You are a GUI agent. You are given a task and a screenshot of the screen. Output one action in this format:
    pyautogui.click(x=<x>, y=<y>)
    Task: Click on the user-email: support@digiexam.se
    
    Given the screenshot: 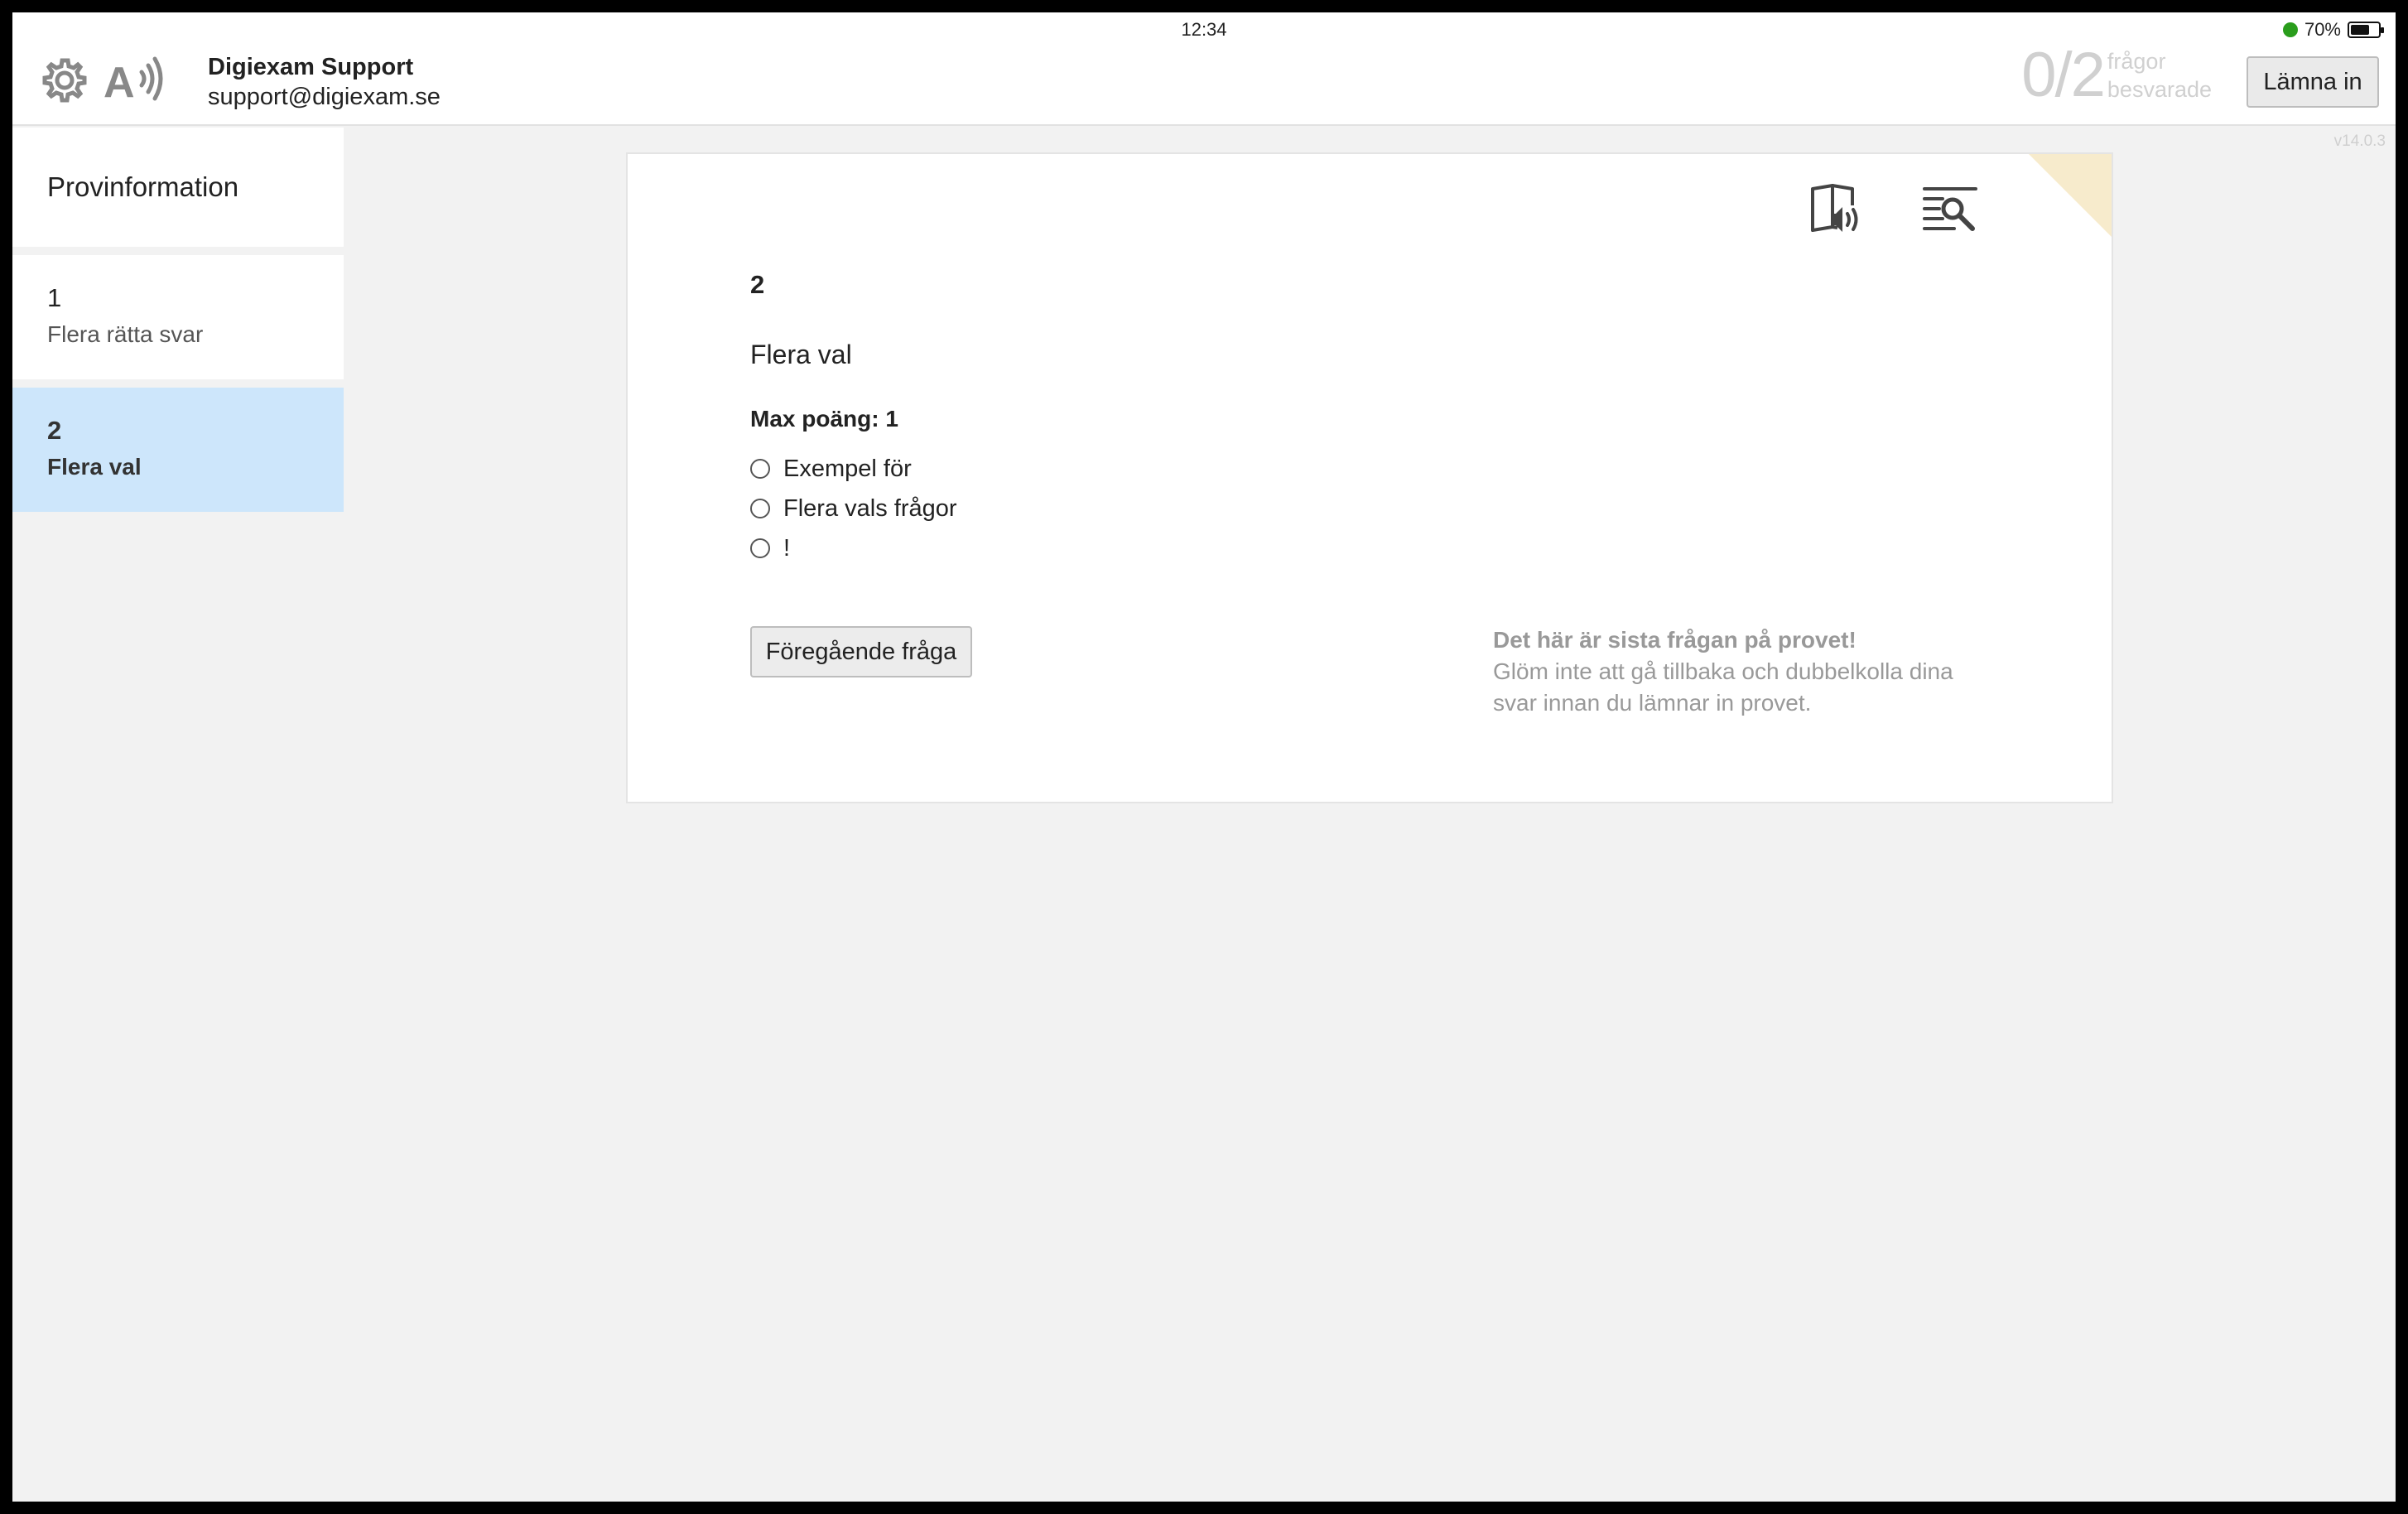 What is the action you would take?
    pyautogui.click(x=325, y=97)
    